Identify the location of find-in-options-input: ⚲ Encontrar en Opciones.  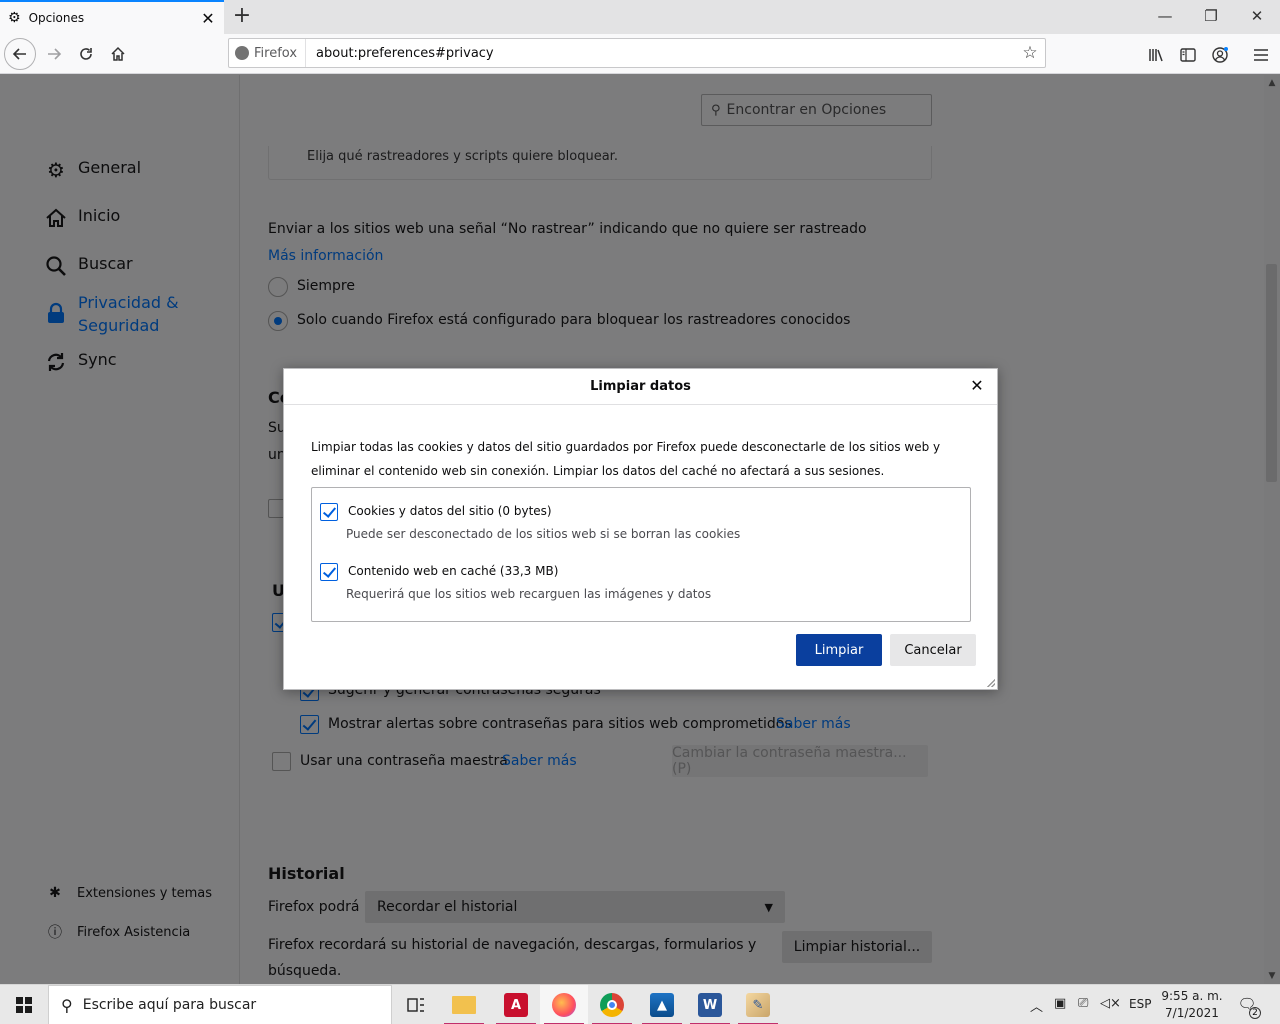
(816, 110).